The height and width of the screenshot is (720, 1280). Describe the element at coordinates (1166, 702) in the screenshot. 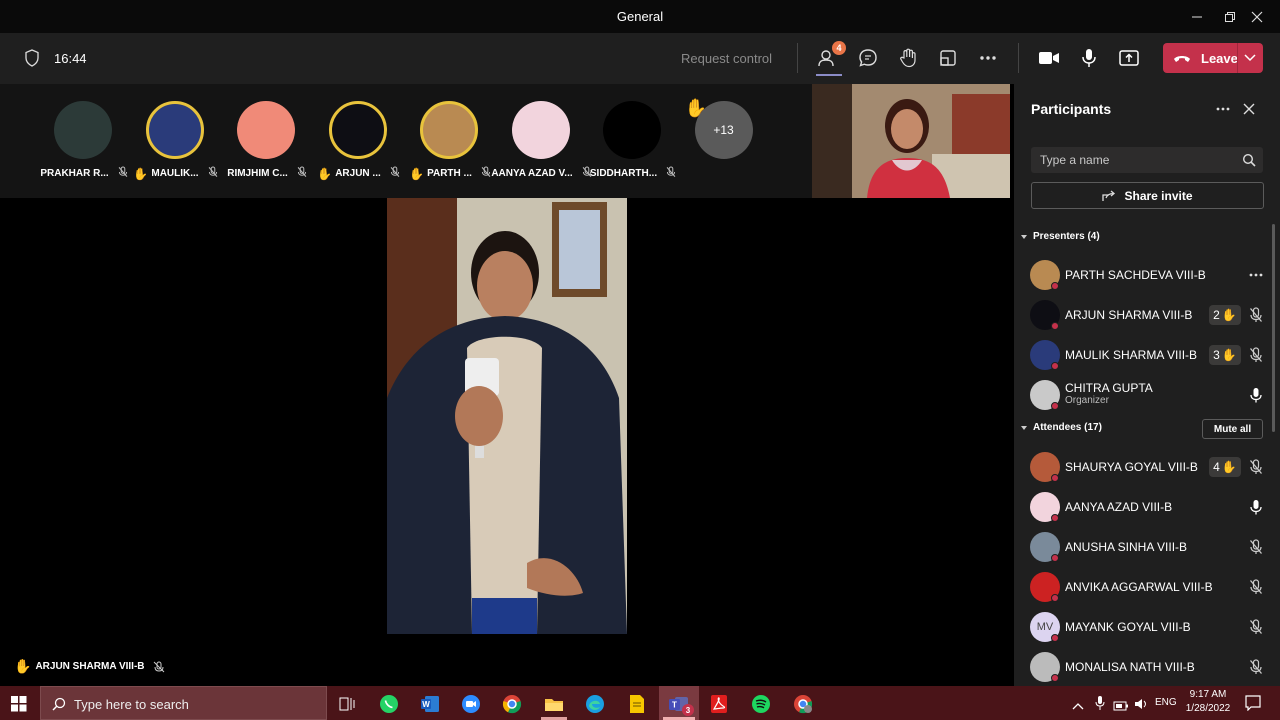

I see `input-language: ENG` at that location.